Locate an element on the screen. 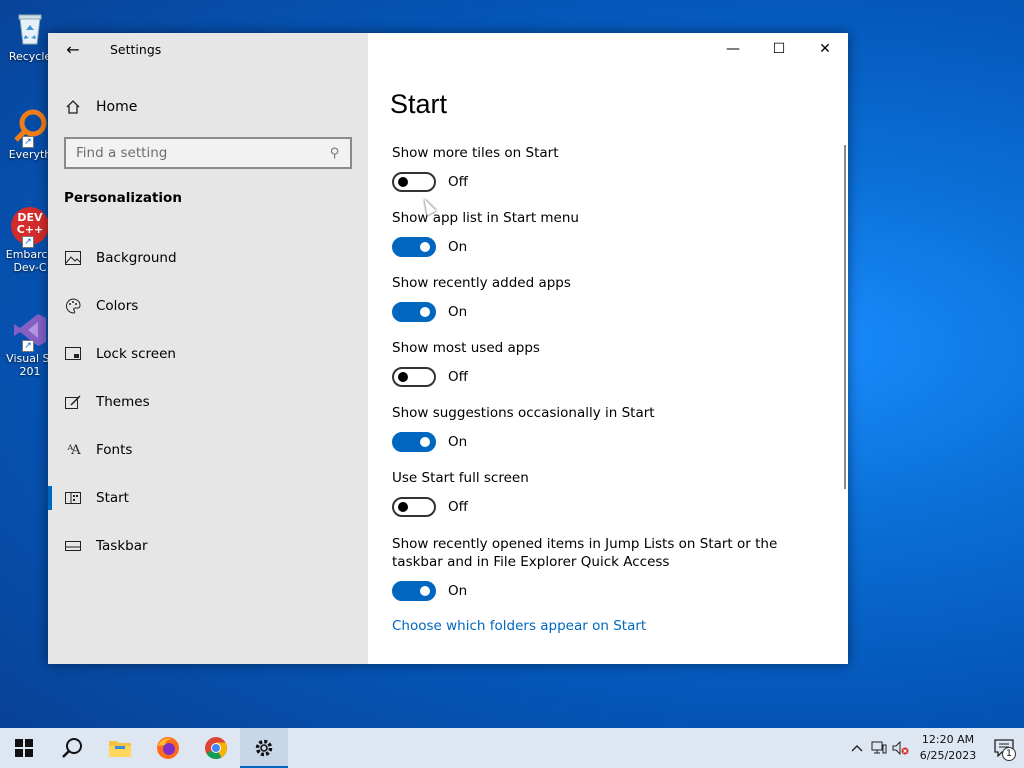  visual-studio-icon: ↗ is located at coordinates (30, 331).